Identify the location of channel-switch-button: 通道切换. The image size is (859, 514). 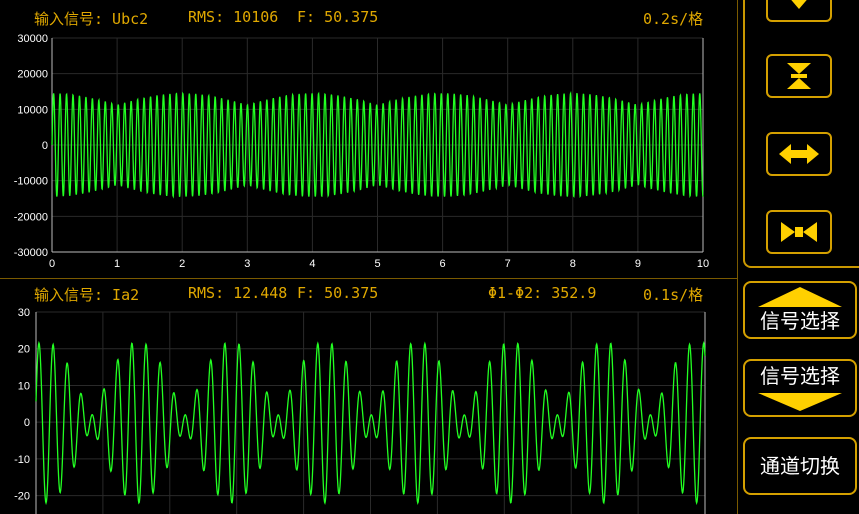
(800, 466).